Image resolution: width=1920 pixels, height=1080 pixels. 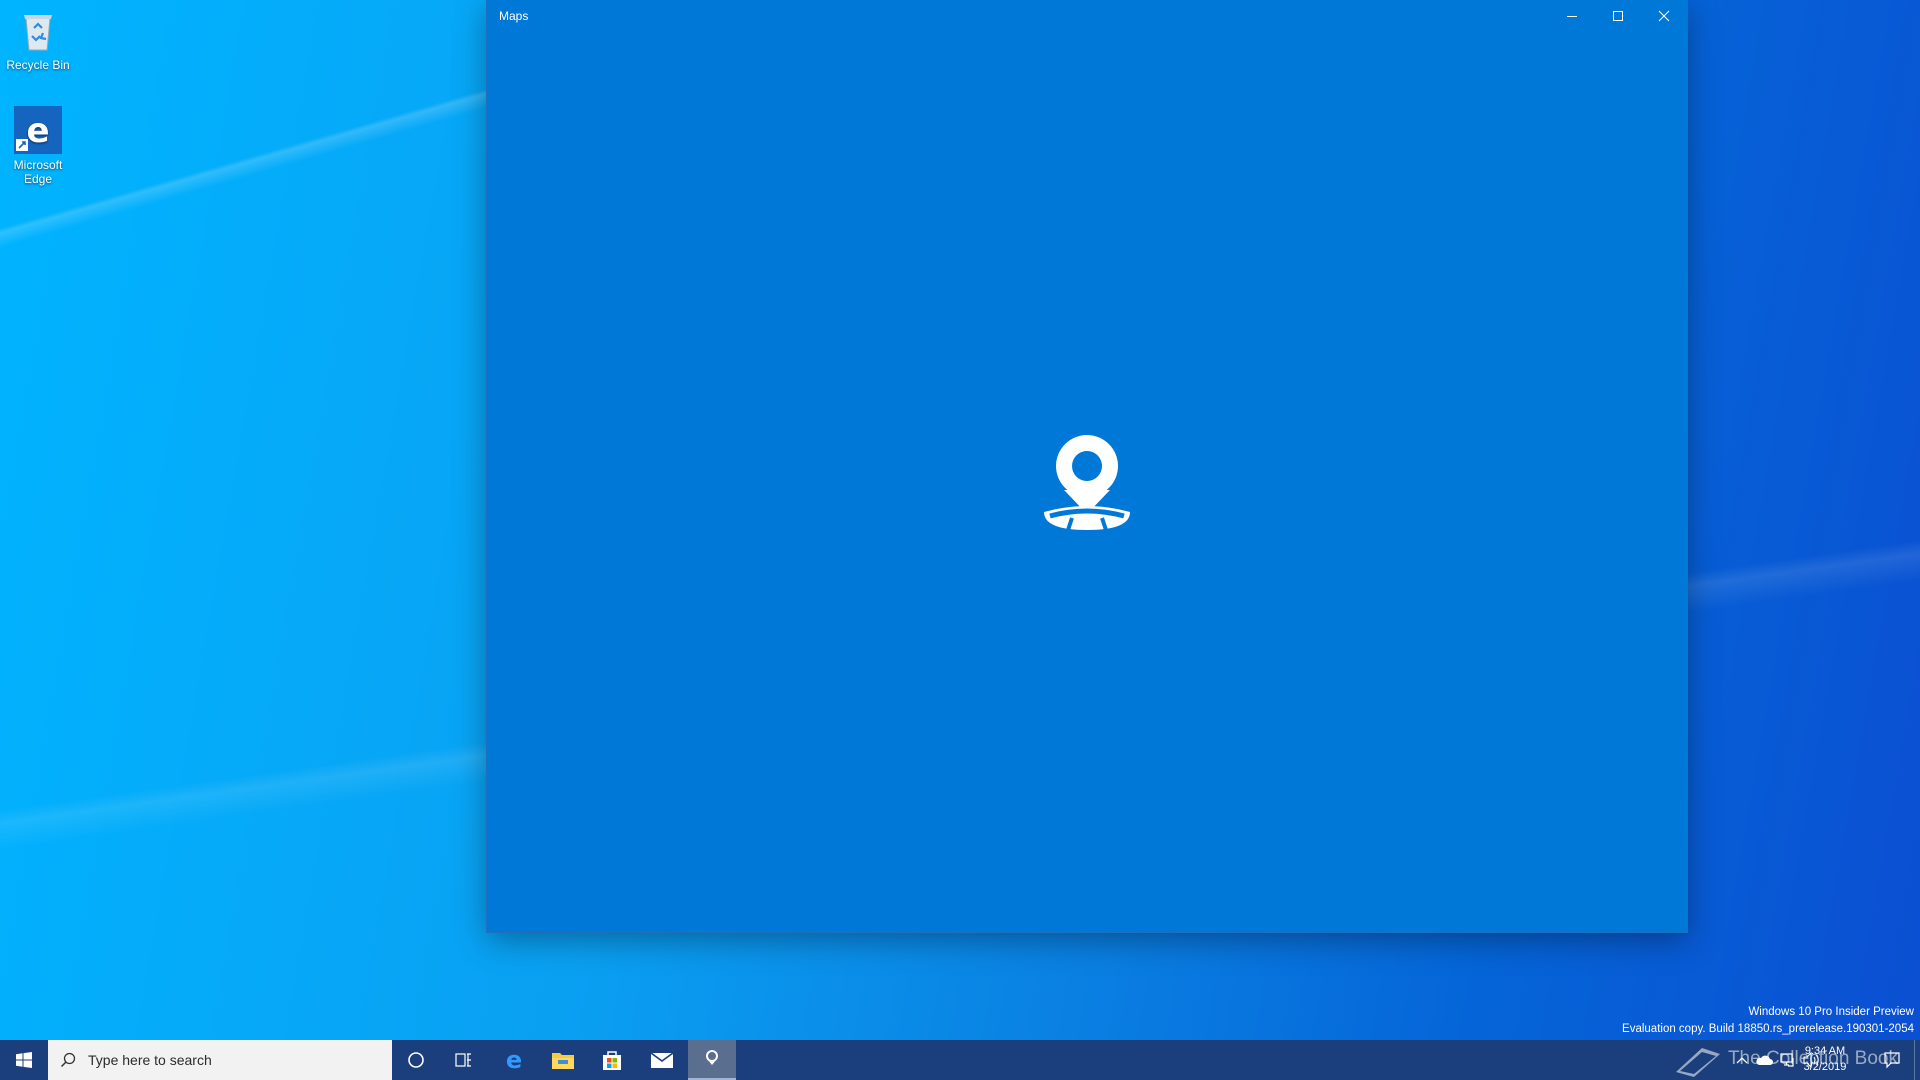 I want to click on task-view-button, so click(x=464, y=1060).